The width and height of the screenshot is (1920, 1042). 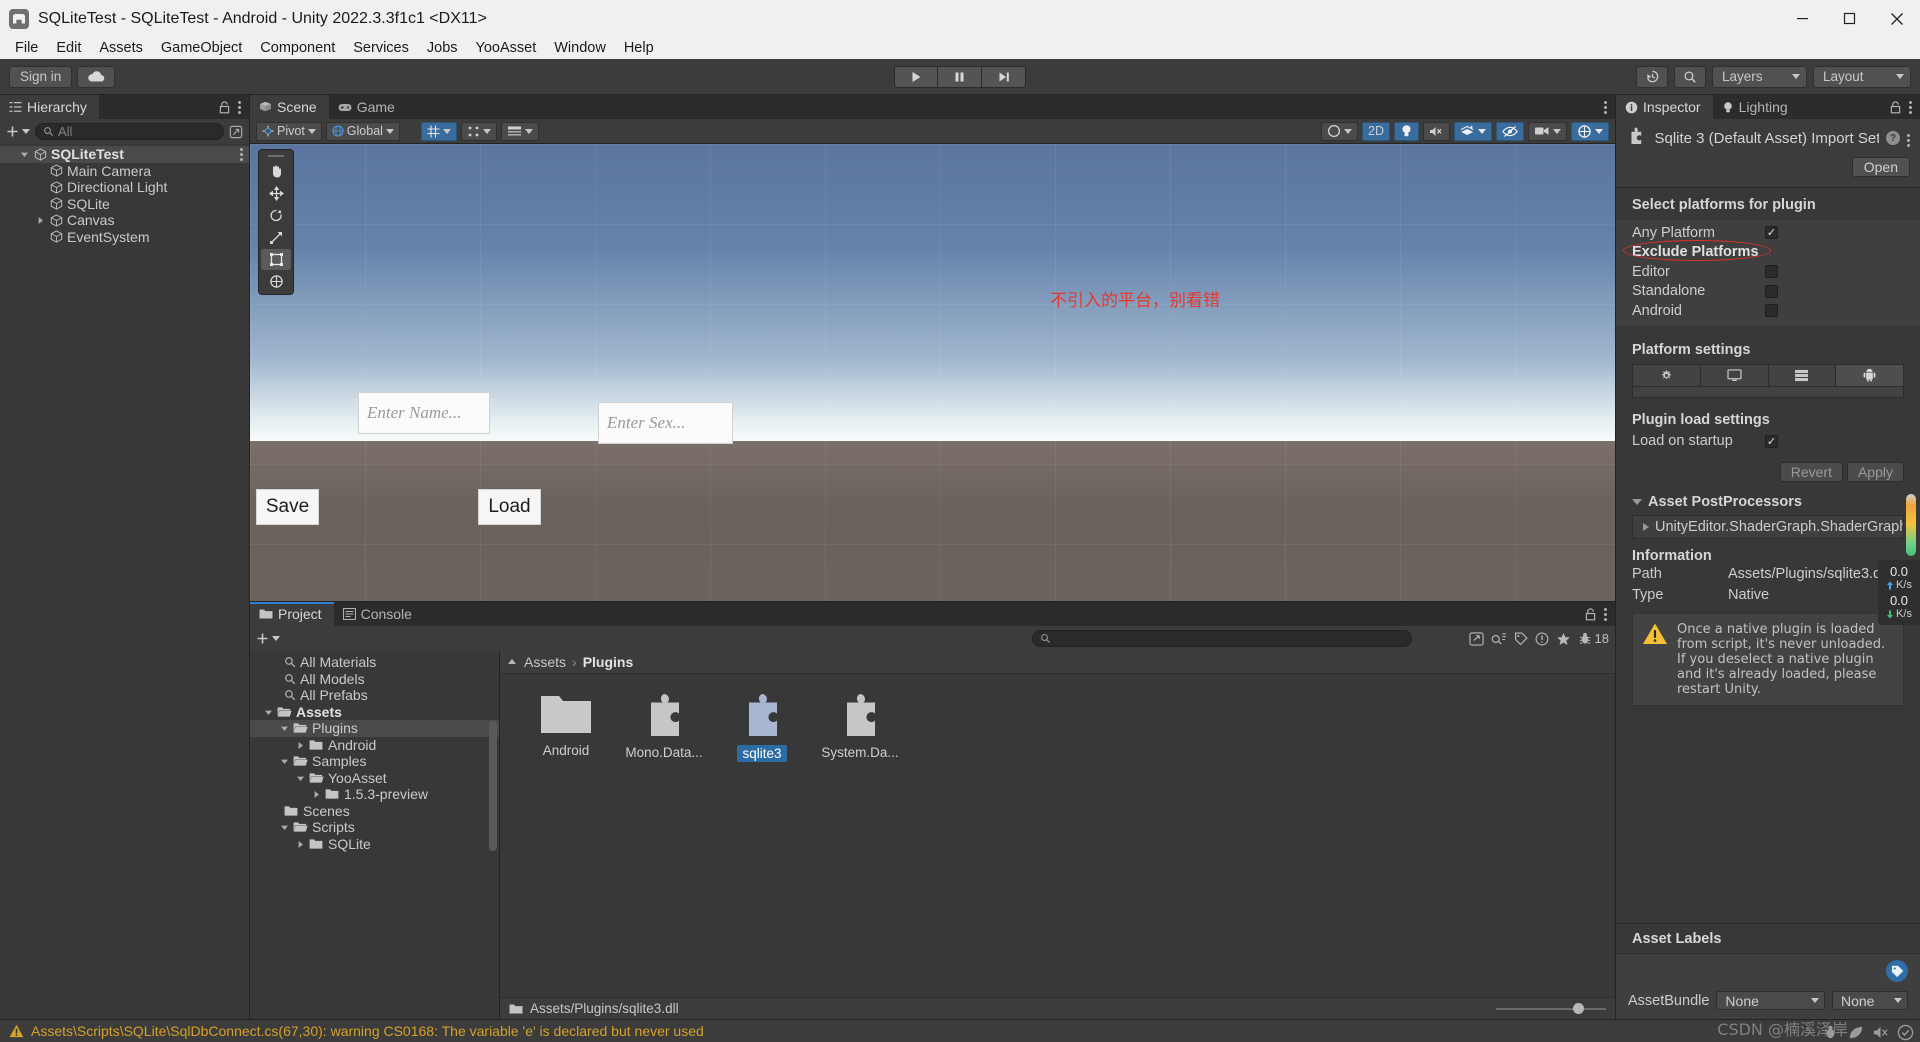 What do you see at coordinates (1910, 107) in the screenshot?
I see `inspector-menu-icon` at bounding box center [1910, 107].